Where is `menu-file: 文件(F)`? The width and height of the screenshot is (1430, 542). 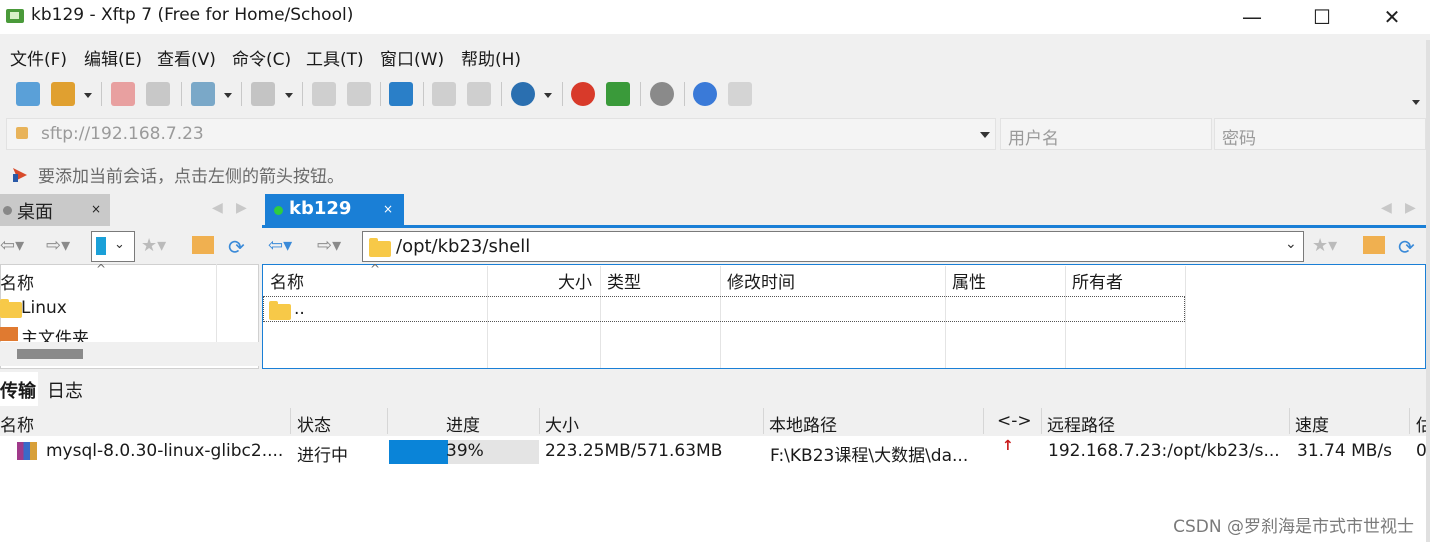
menu-file: 文件(F) is located at coordinates (38, 57).